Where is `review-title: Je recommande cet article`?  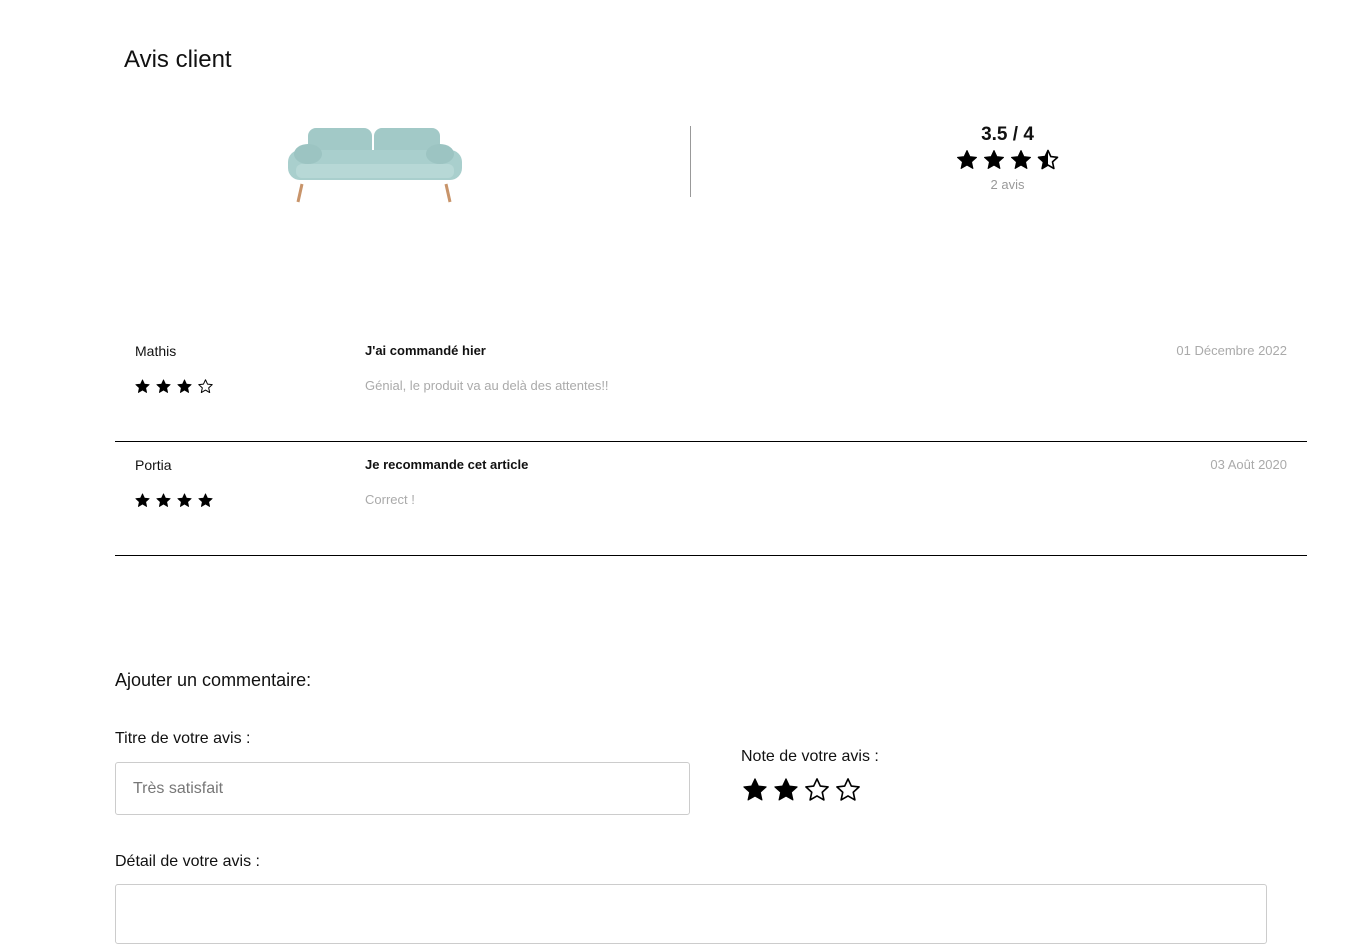 review-title: Je recommande cet article is located at coordinates (447, 464).